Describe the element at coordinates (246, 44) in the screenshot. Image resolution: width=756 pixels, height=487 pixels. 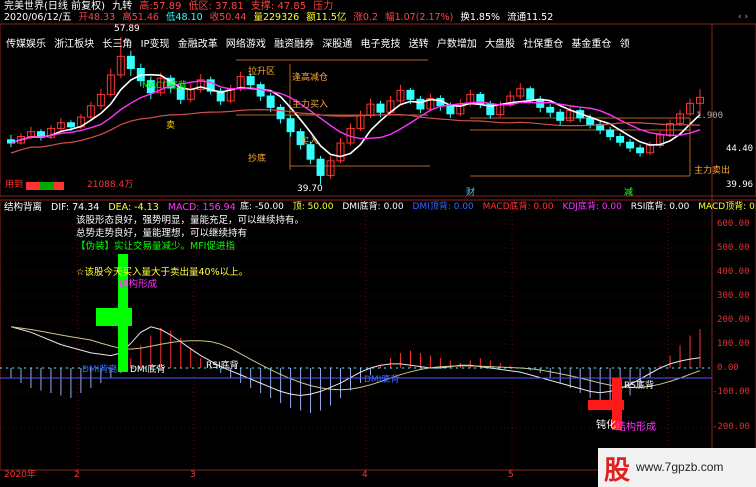
I see `sector-tag: 网络游戏` at that location.